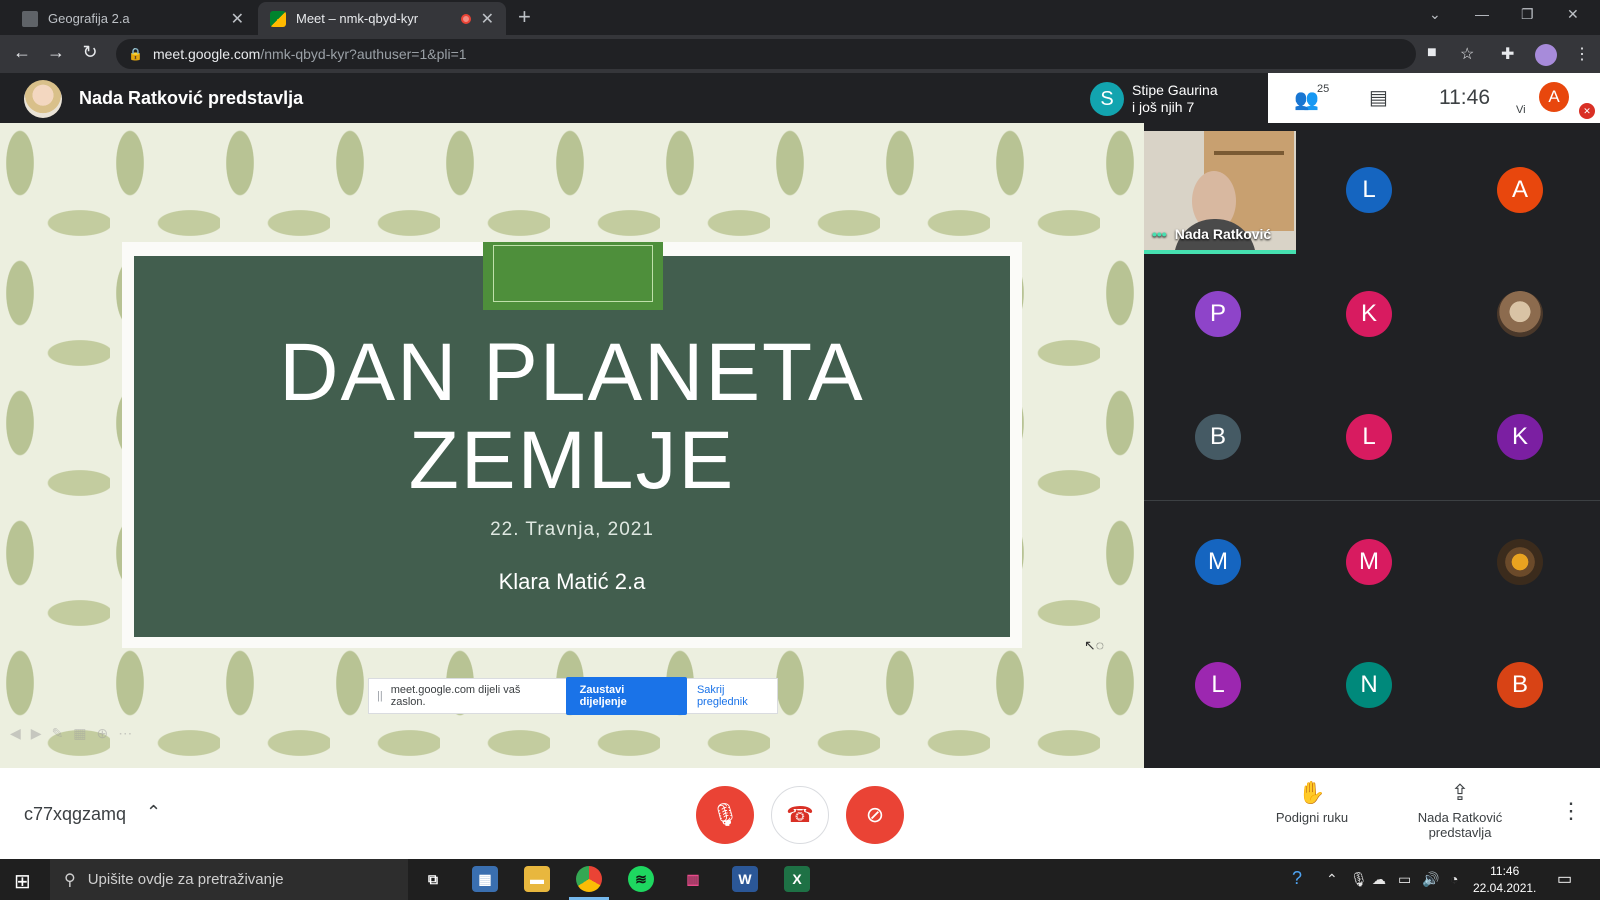  I want to click on prev-slide-icon: ◀, so click(15, 733).